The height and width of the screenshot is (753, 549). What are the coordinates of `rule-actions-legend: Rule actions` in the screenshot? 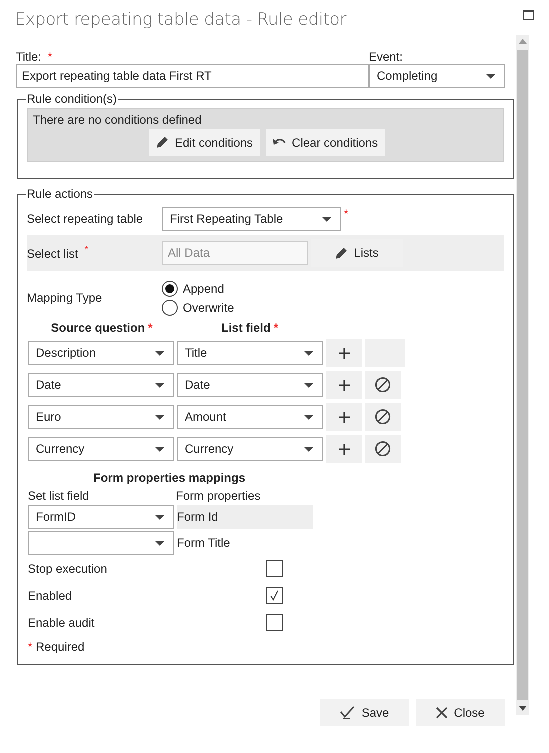 It's located at (60, 194).